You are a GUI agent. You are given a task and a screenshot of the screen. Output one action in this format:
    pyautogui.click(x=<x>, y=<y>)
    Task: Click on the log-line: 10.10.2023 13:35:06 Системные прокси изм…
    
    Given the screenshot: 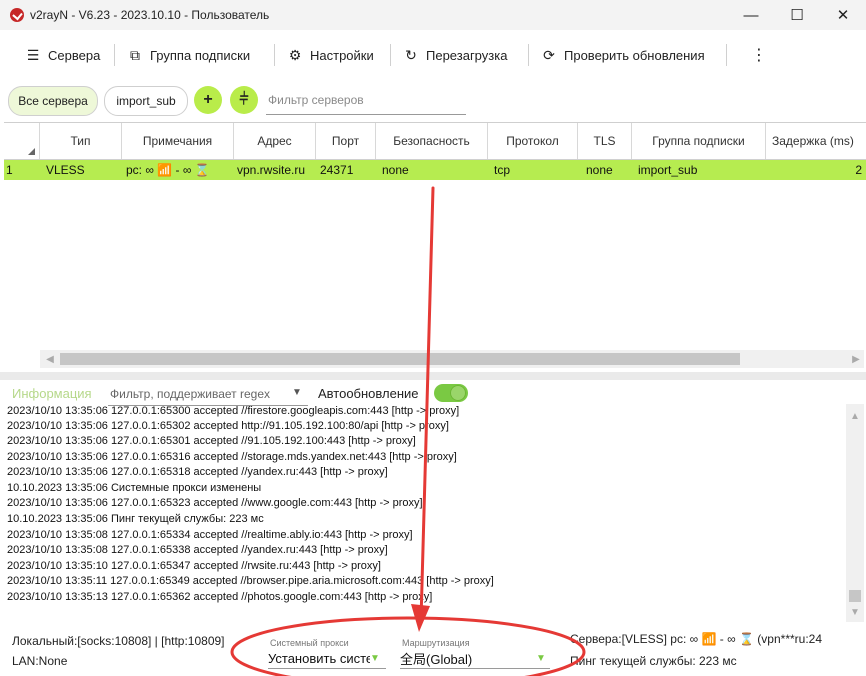 What is the action you would take?
    pyautogui.click(x=134, y=488)
    